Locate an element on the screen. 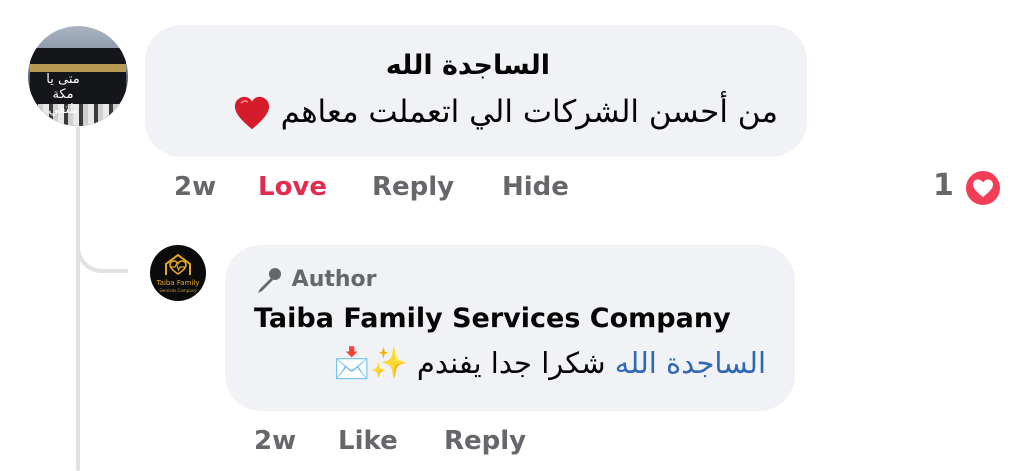 The image size is (1024, 471). thread-connector is located at coordinates (102, 244).